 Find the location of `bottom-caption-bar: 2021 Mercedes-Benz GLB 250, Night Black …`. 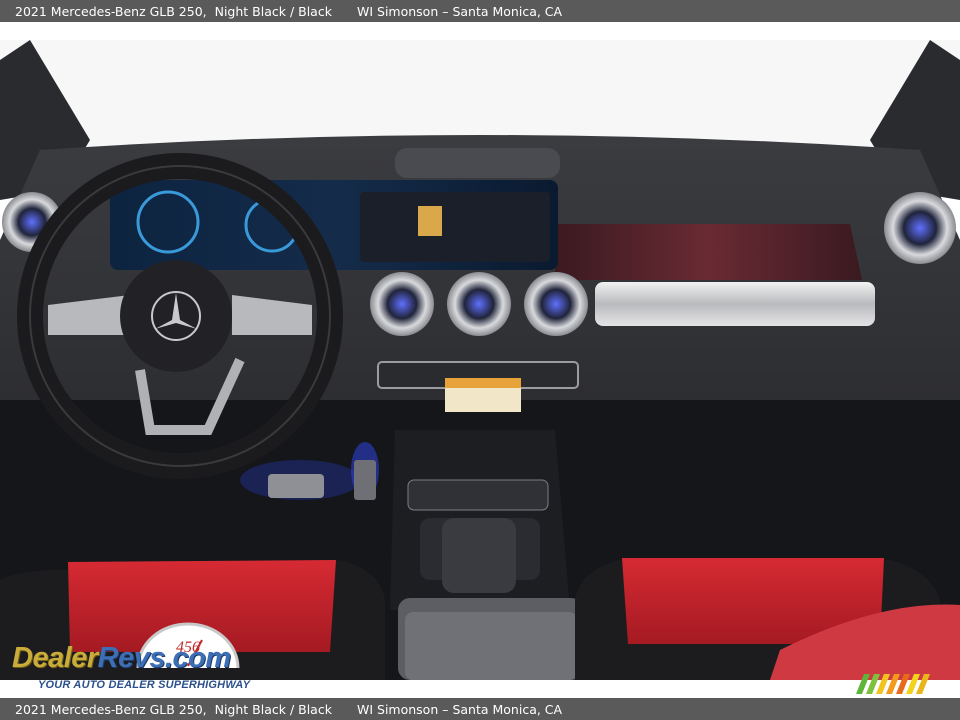

bottom-caption-bar: 2021 Mercedes-Benz GLB 250, Night Black … is located at coordinates (480, 709).